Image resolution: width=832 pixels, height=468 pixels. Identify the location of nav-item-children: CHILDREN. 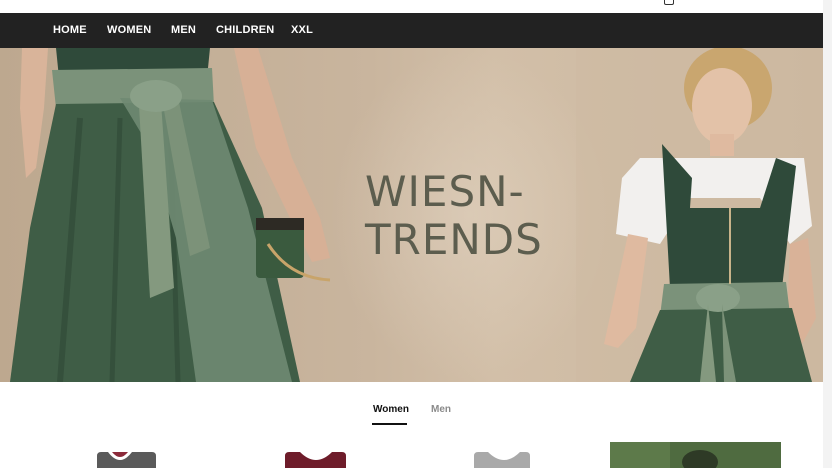
(245, 30).